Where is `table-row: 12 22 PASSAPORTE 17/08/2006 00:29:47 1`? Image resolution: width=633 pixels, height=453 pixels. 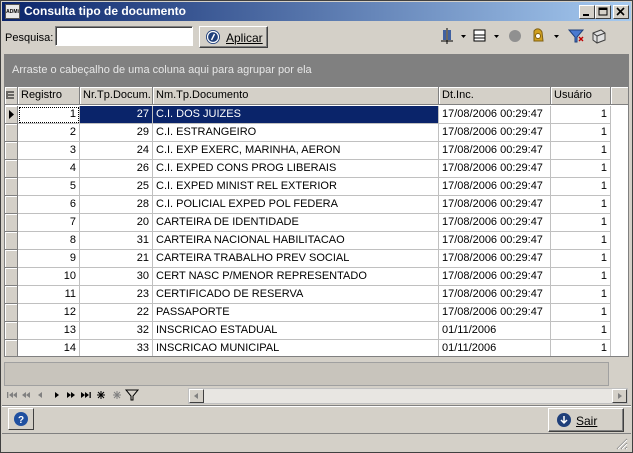
table-row: 12 22 PASSAPORTE 17/08/2006 00:29:47 1 is located at coordinates (316, 313).